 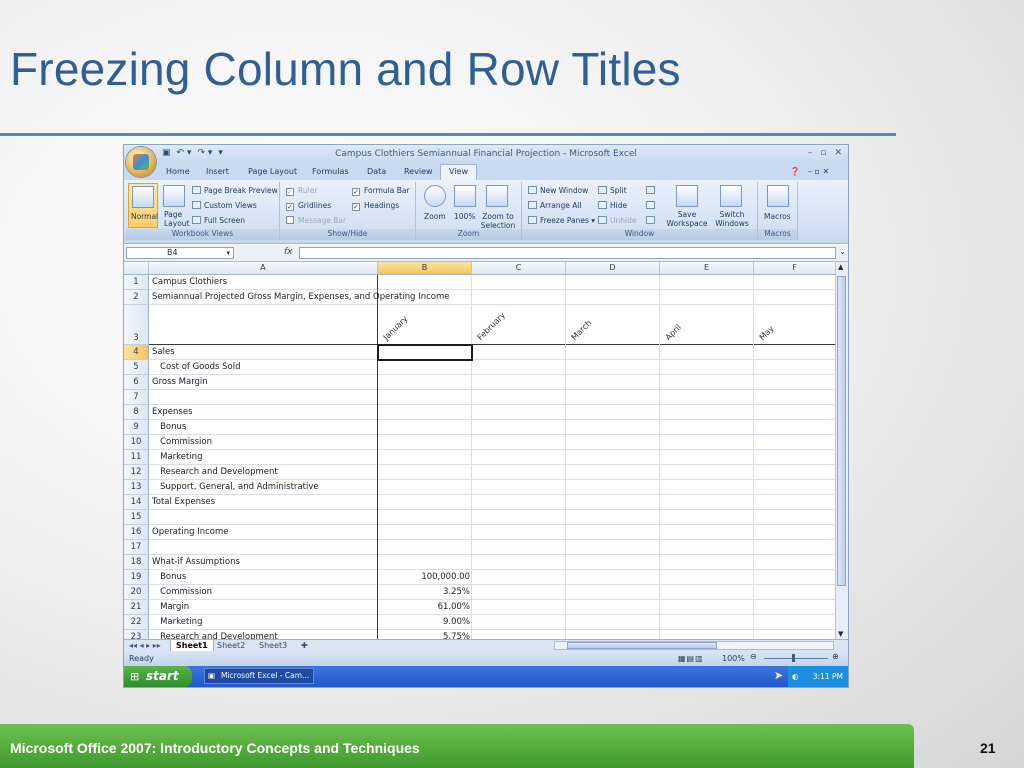 I want to click on formula-bar-checkbox: ✓ Formula Bar, so click(x=381, y=191).